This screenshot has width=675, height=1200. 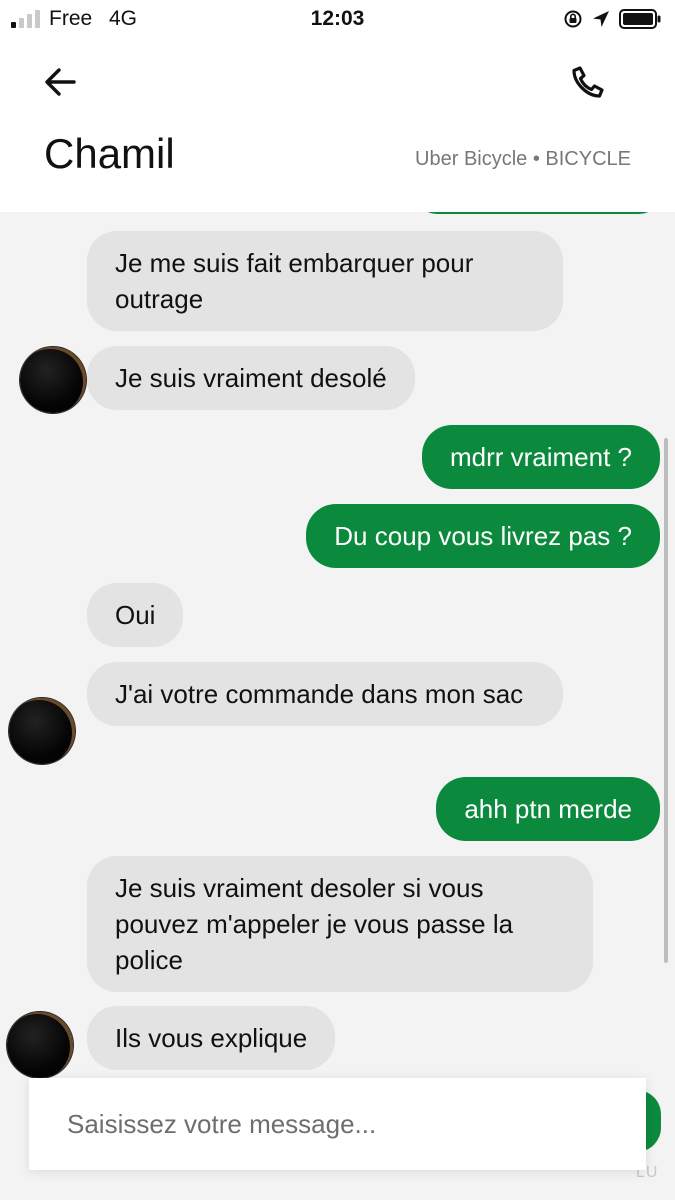 I want to click on message-text: Oui, so click(x=135, y=615).